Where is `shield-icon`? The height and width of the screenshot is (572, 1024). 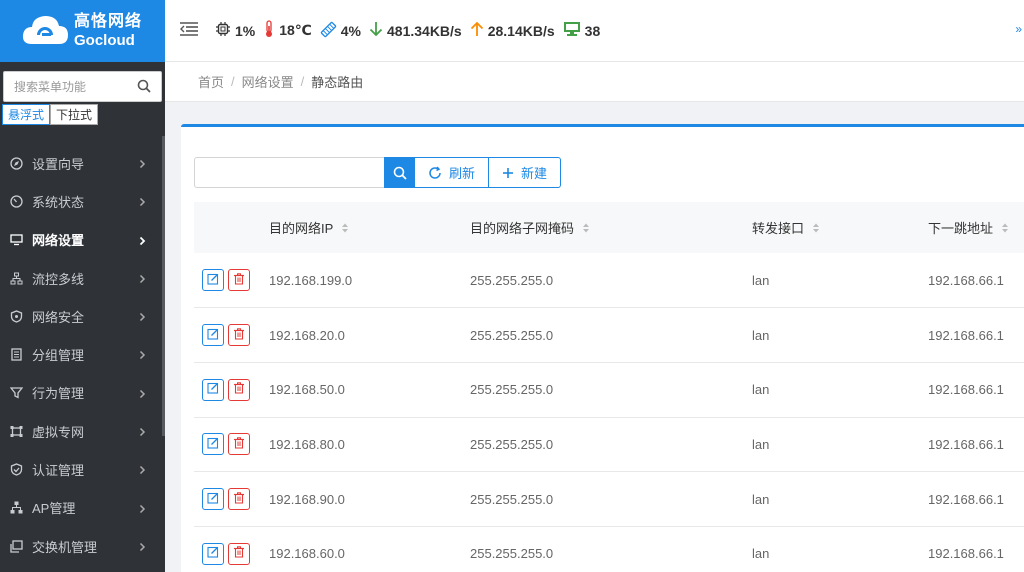
shield-icon is located at coordinates (16, 316).